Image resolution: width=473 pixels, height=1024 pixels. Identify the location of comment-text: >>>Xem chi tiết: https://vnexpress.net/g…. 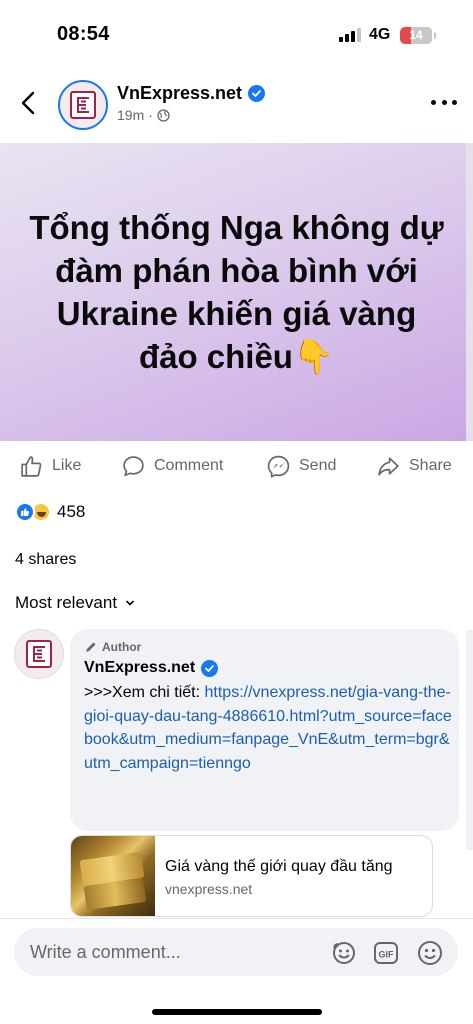
(268, 728).